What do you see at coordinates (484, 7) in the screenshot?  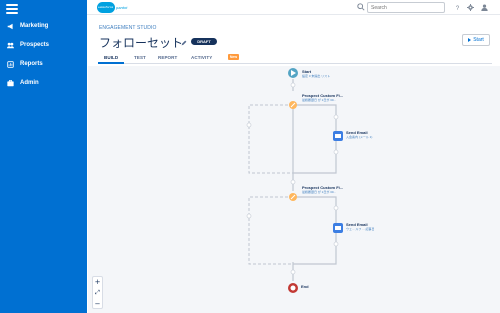 I see `user-icon` at bounding box center [484, 7].